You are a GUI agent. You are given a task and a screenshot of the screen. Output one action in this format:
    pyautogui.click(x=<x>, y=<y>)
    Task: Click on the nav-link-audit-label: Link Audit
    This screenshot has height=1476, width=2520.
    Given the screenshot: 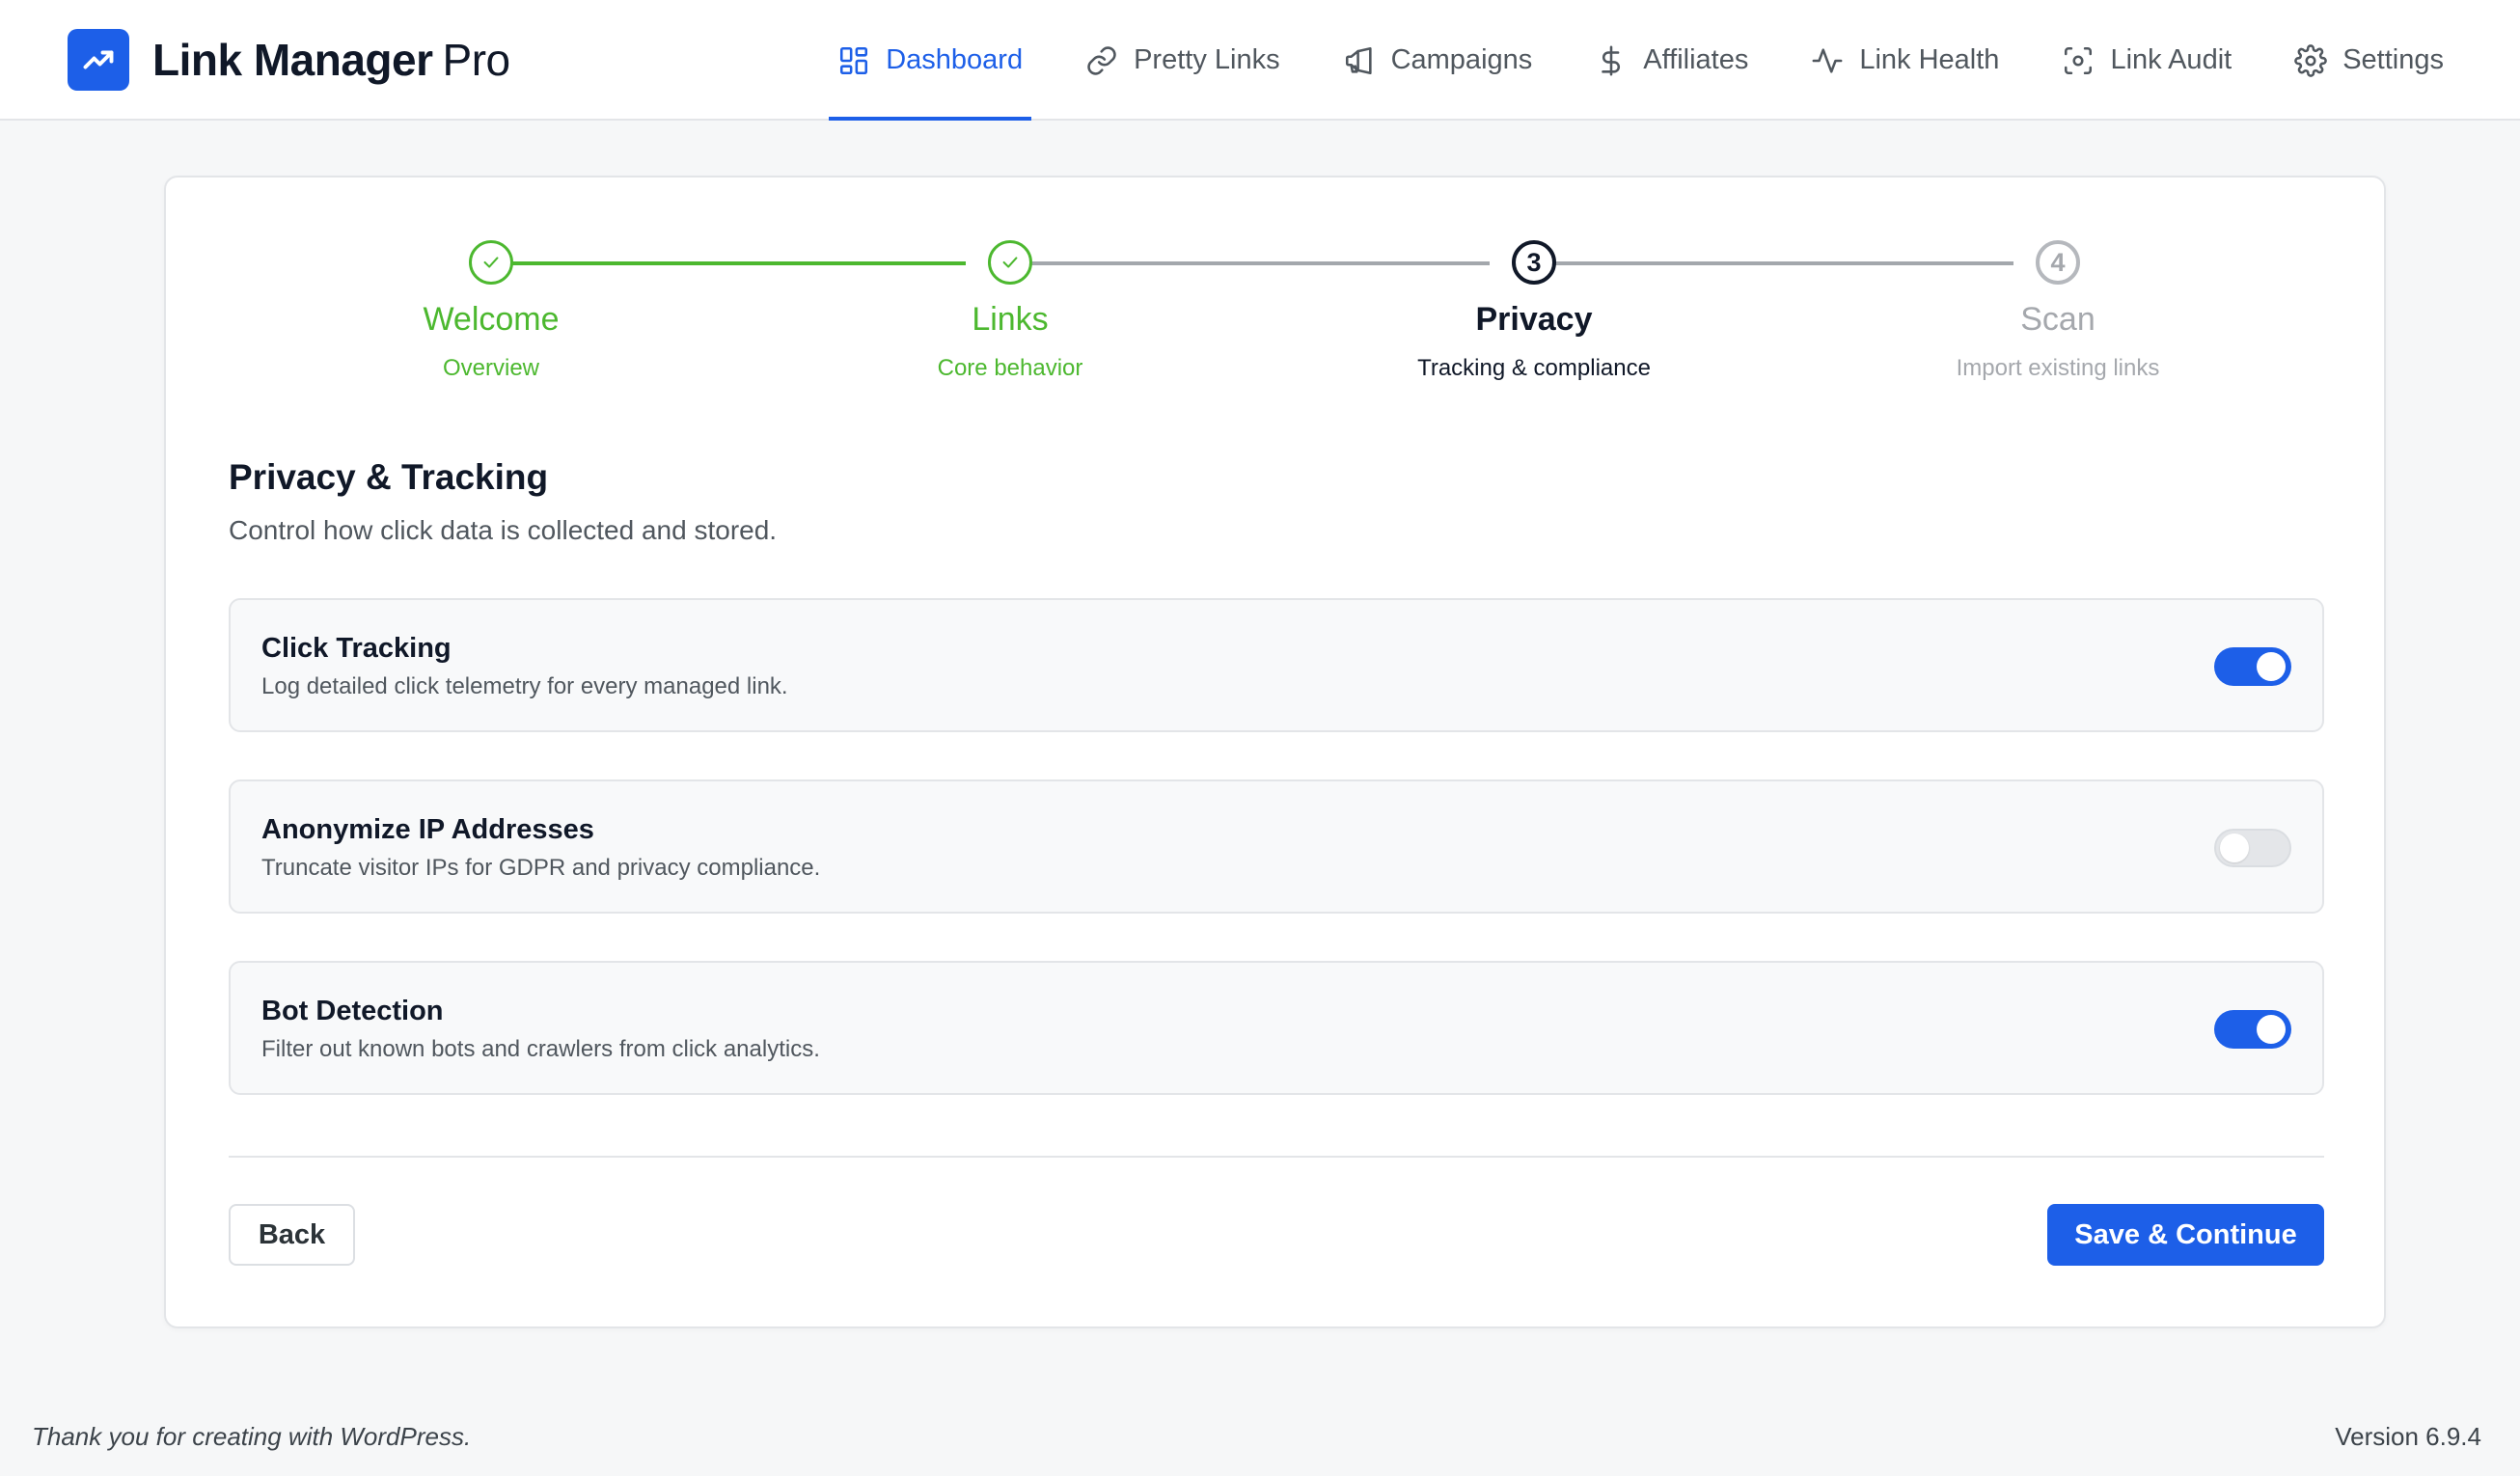 What is the action you would take?
    pyautogui.click(x=2171, y=59)
    